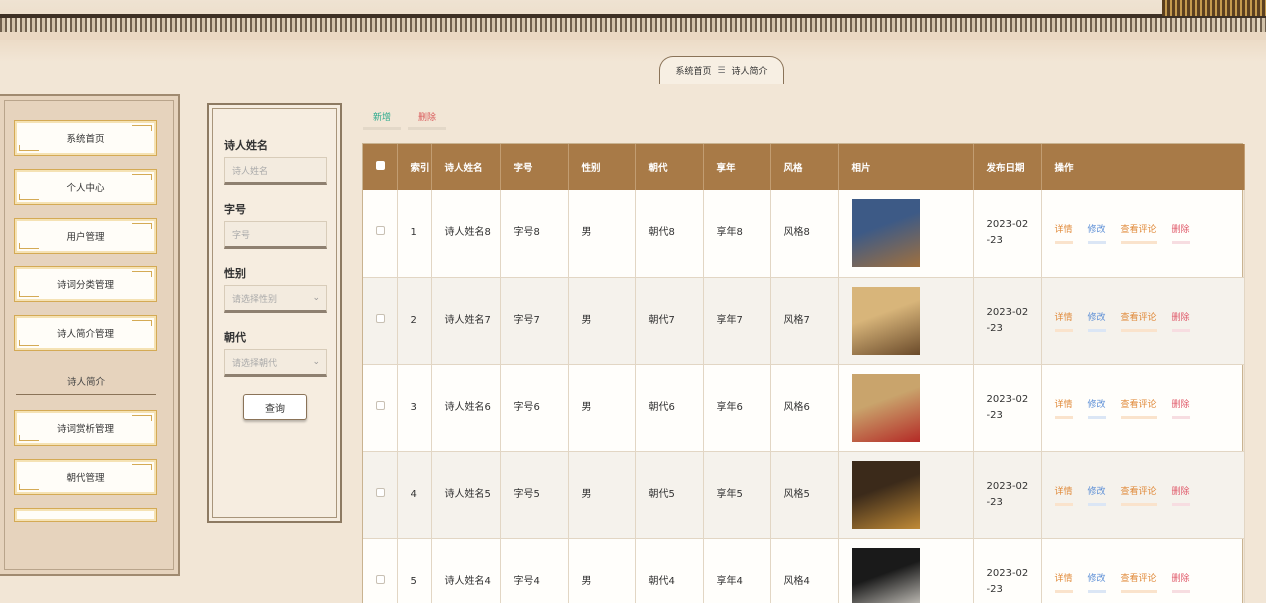  What do you see at coordinates (534, 234) in the screenshot?
I see `cell-alias: 字号8` at bounding box center [534, 234].